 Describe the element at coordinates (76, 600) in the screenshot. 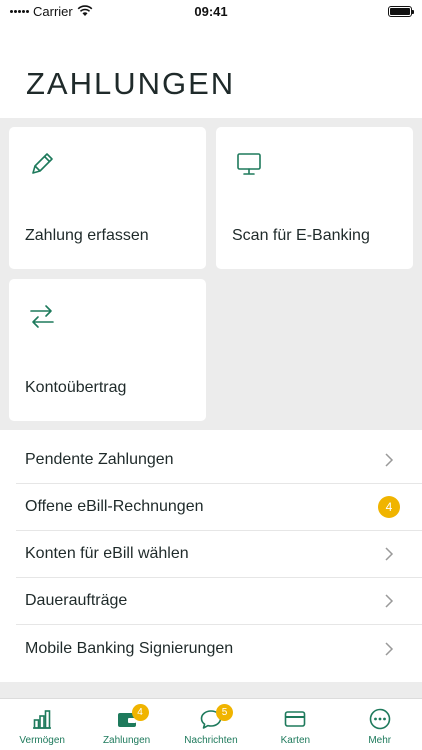

I see `list-item-label: Daueraufträge` at that location.